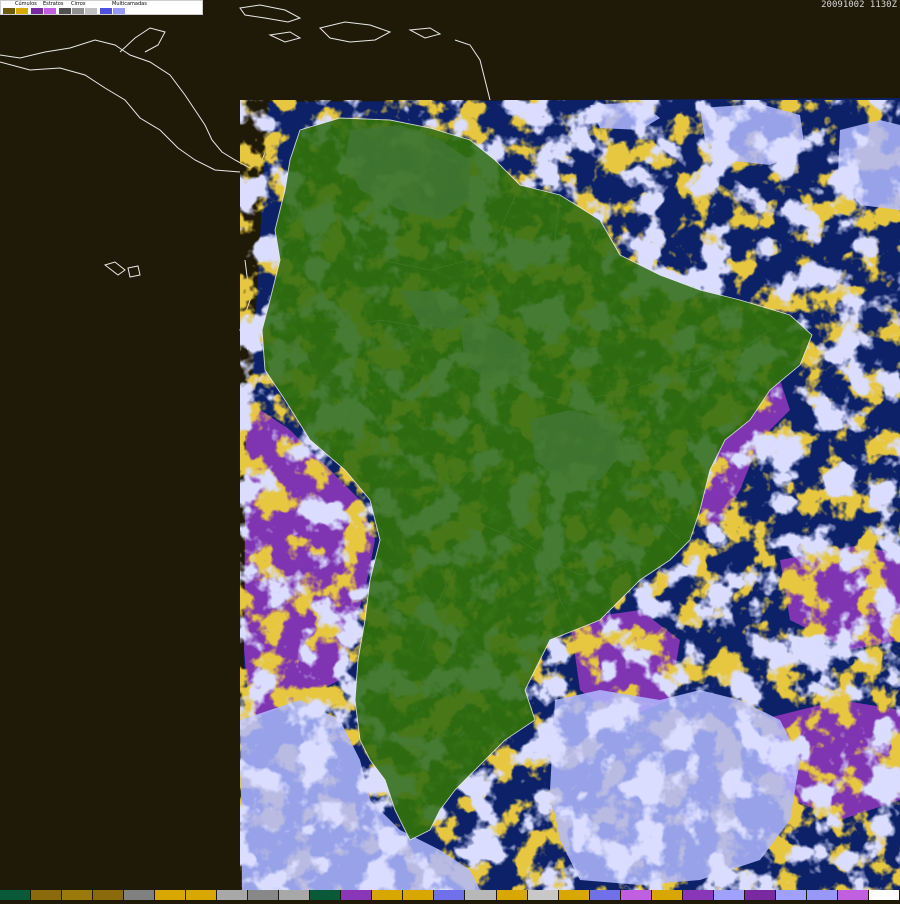 Image resolution: width=900 pixels, height=904 pixels. What do you see at coordinates (859, 5) in the screenshot?
I see `timestamp-label: 20091002 1130Z` at bounding box center [859, 5].